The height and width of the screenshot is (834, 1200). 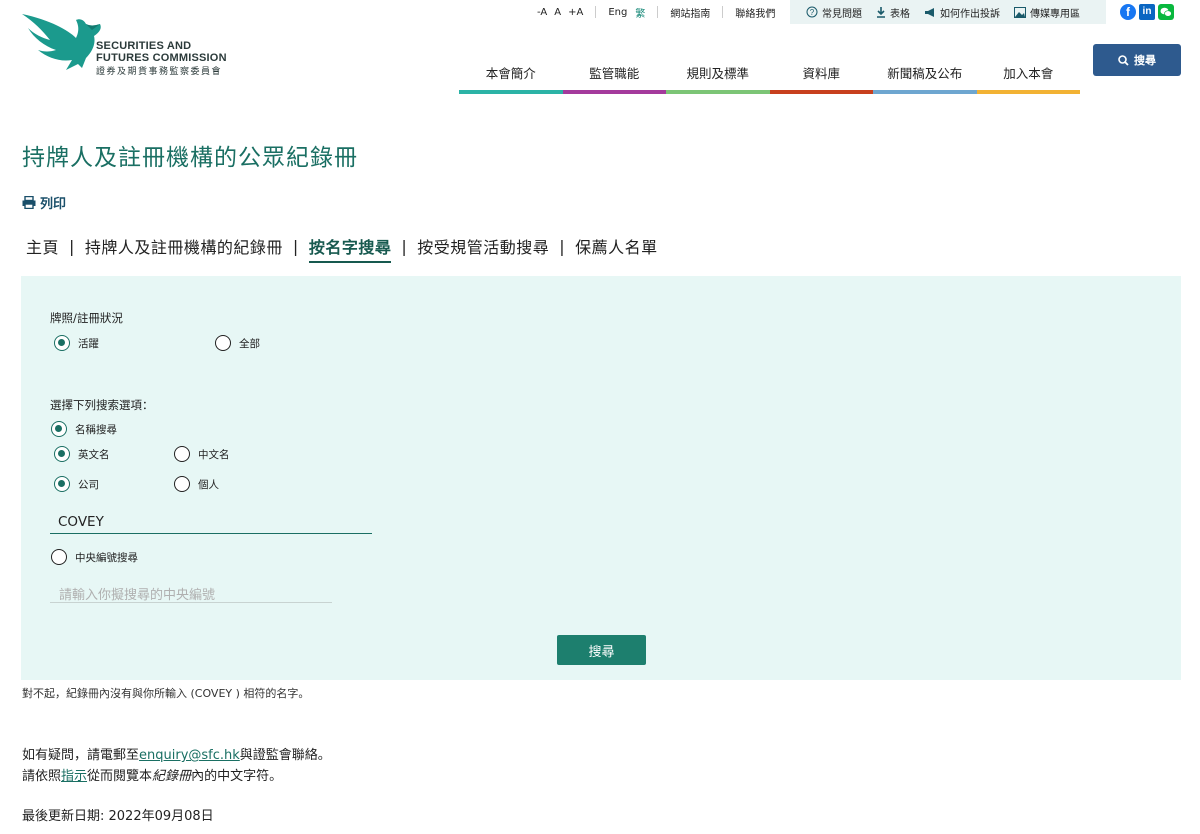 What do you see at coordinates (640, 12) in the screenshot?
I see `lang-zh-link: 繁` at bounding box center [640, 12].